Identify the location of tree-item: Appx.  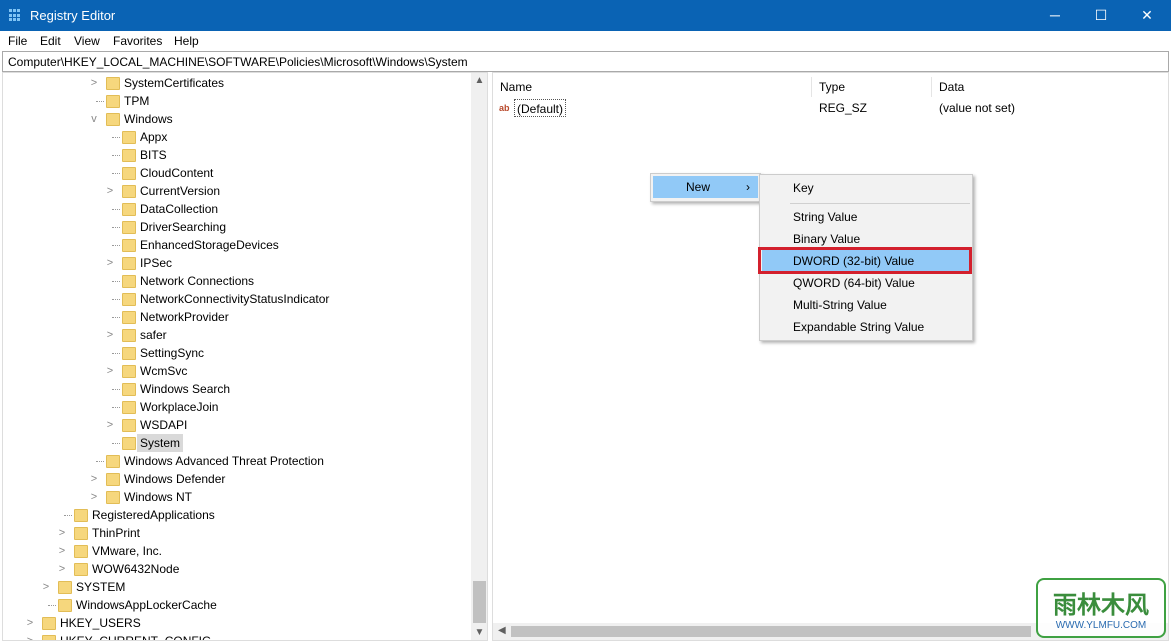
(236, 137).